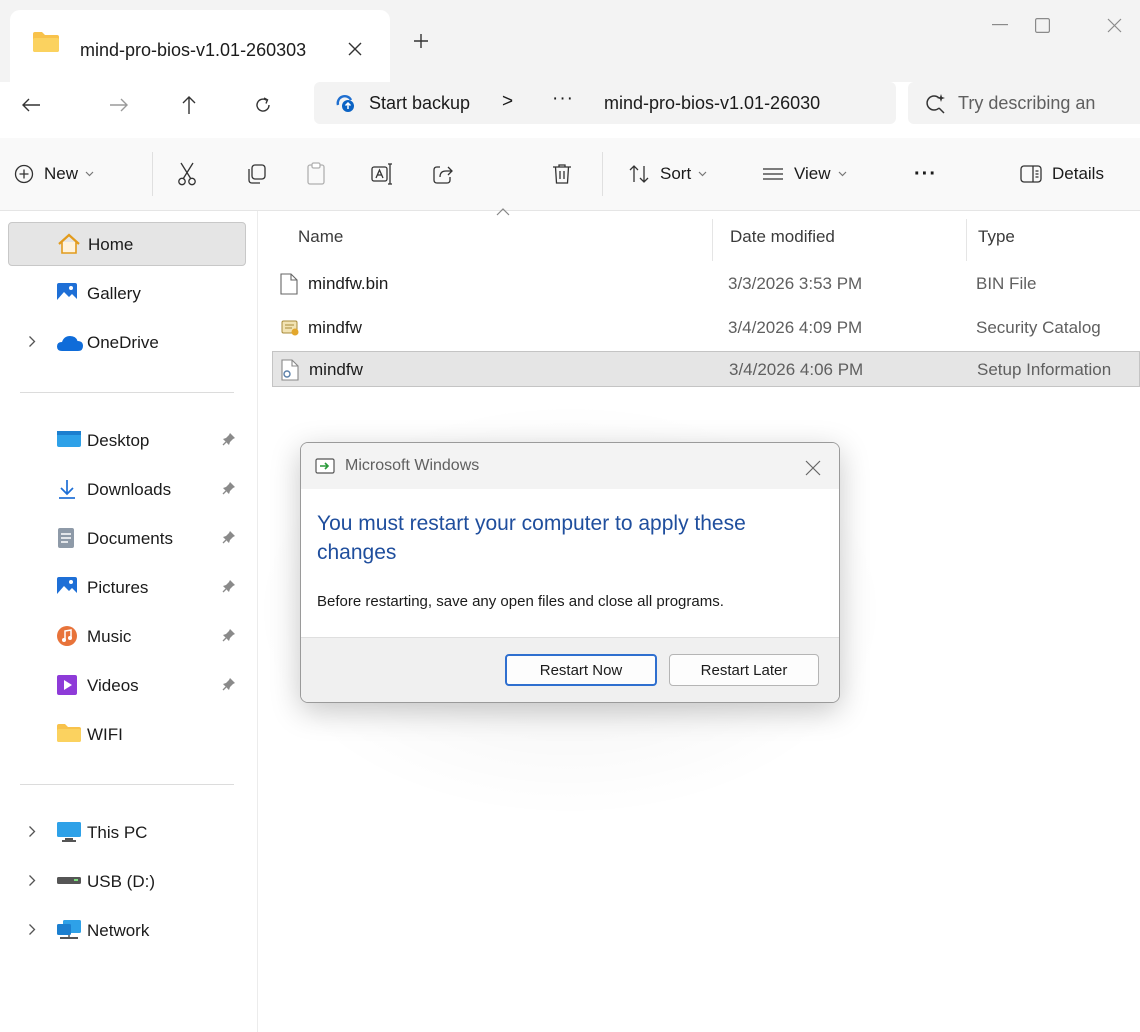 This screenshot has height=1032, width=1140. What do you see at coordinates (127, 490) in the screenshot?
I see `sidebar-item-downloads: Downloads` at bounding box center [127, 490].